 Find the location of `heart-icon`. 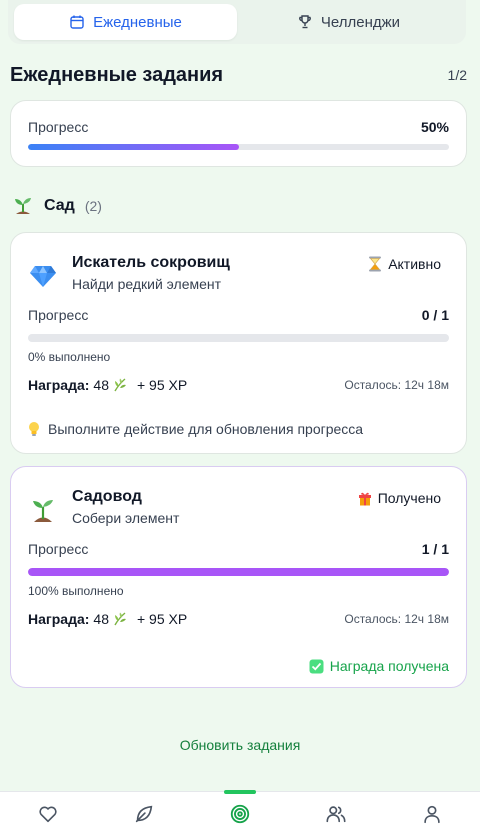

heart-icon is located at coordinates (48, 814).